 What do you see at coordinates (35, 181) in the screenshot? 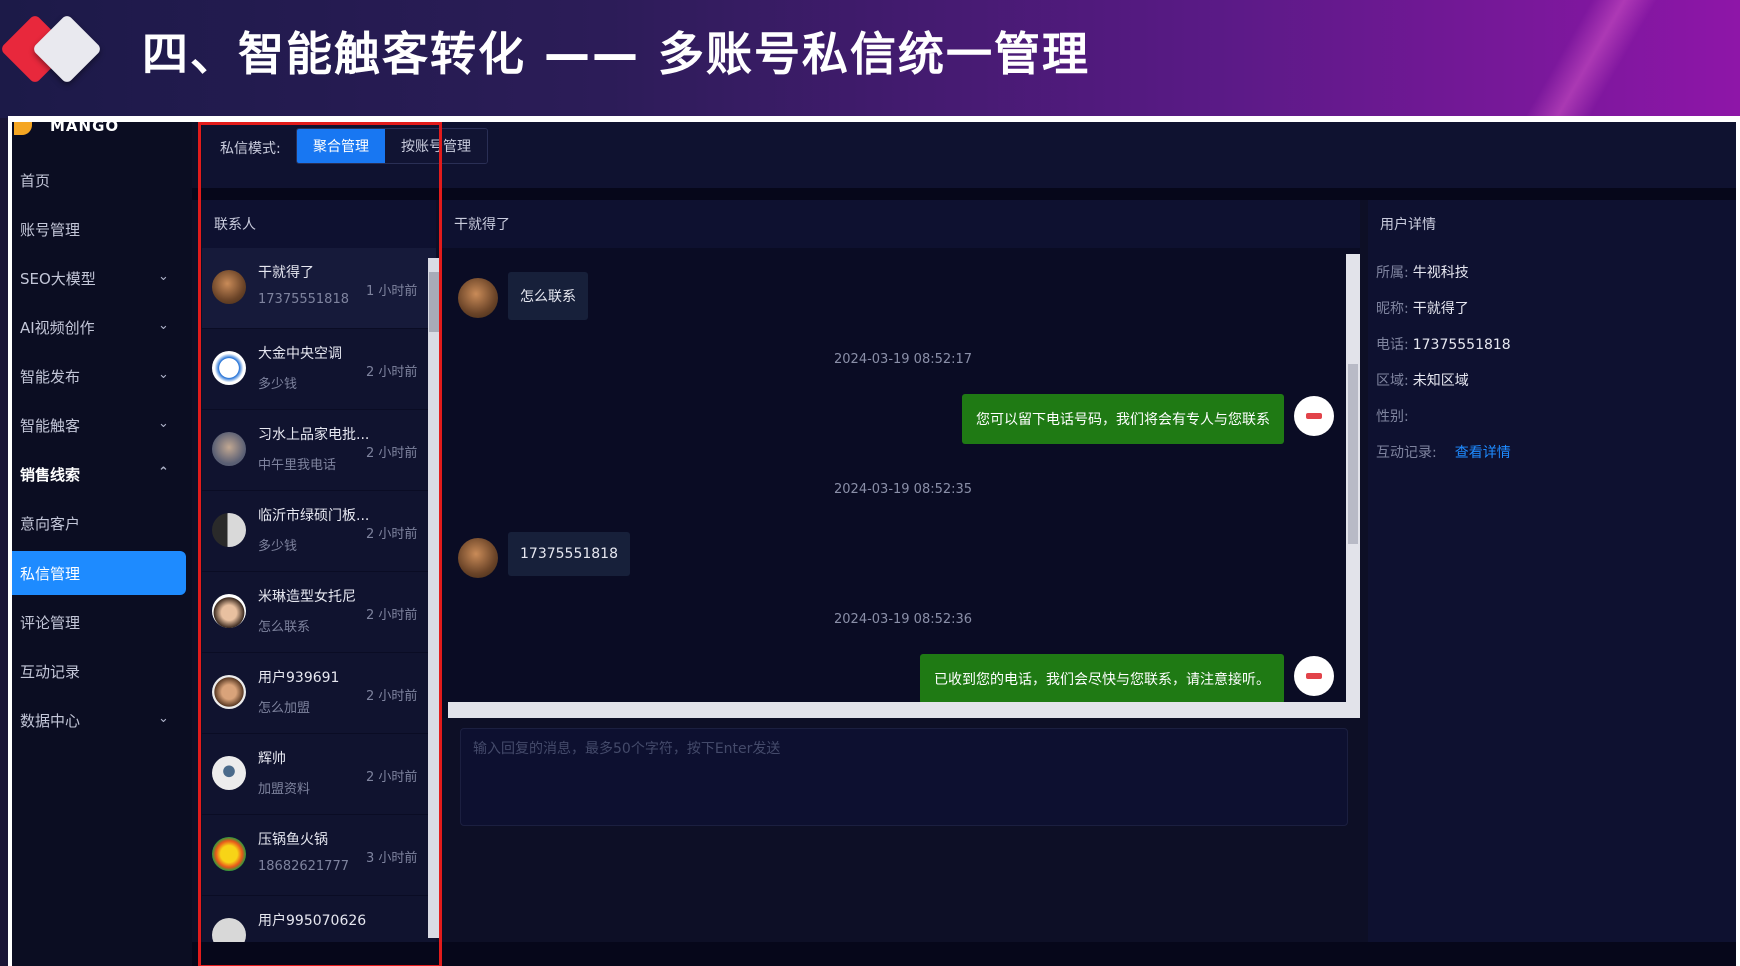
I see `sidebar-item-label: 首页` at bounding box center [35, 181].